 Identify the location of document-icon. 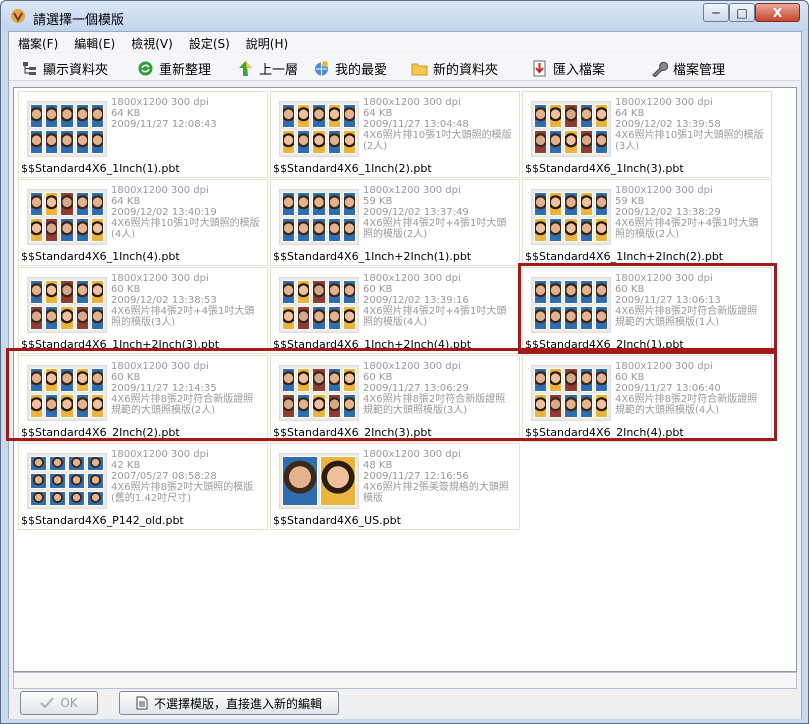
(142, 703).